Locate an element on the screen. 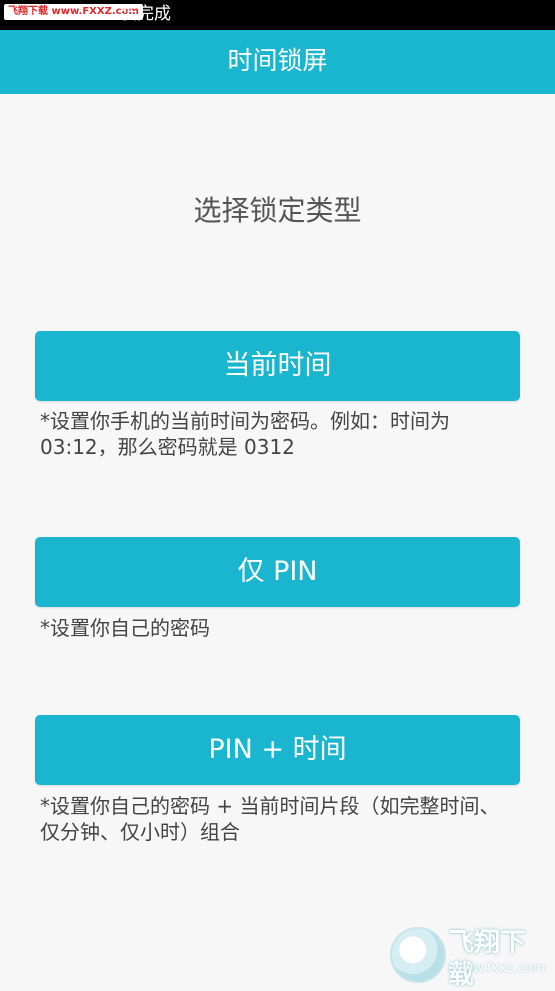 The height and width of the screenshot is (991, 555). app-title: 时间锁屏 is located at coordinates (277, 60).